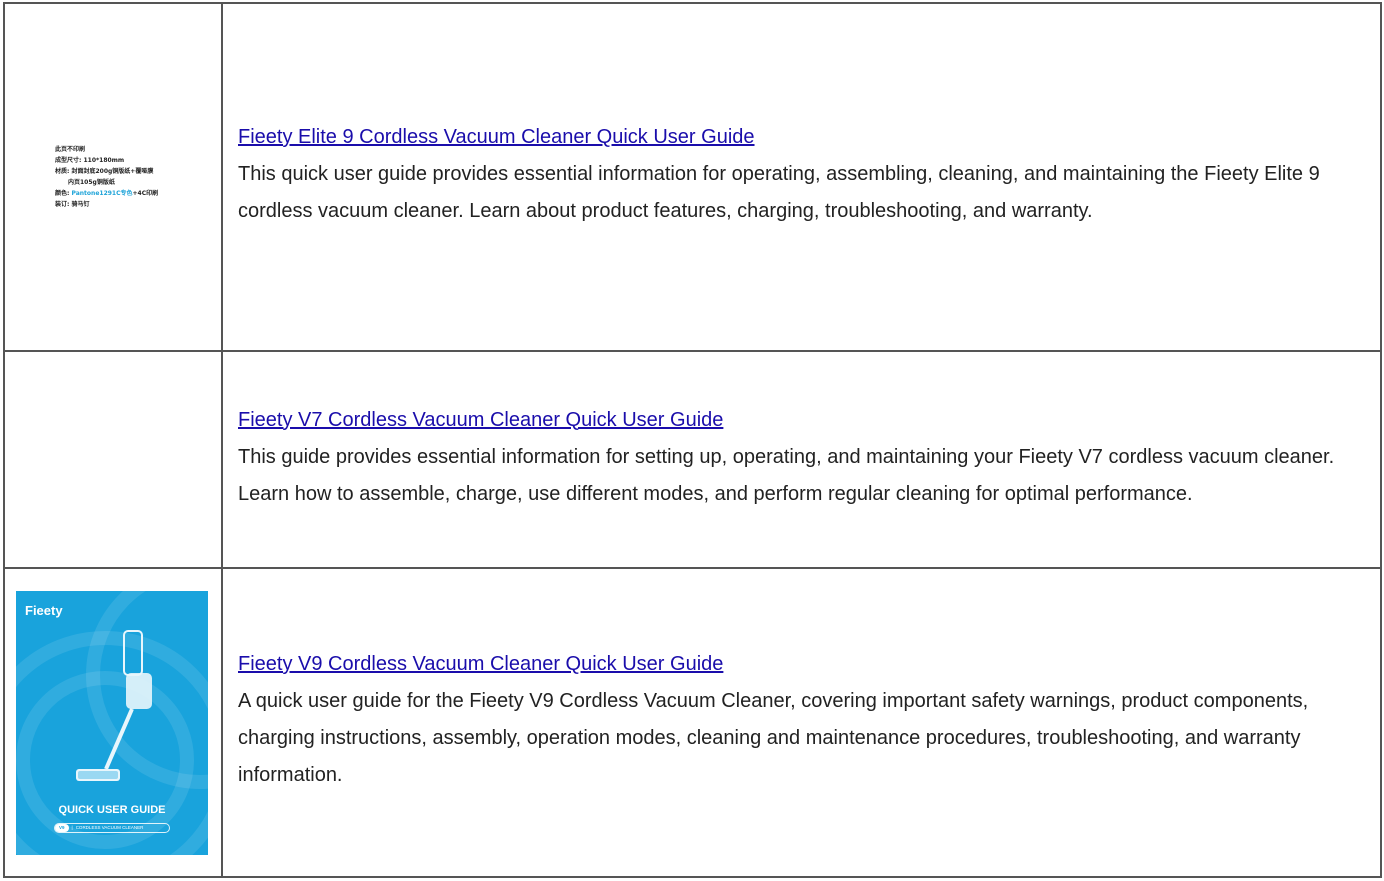 This screenshot has width=1384, height=881. What do you see at coordinates (44, 610) in the screenshot?
I see `cover-brand: Fieety` at bounding box center [44, 610].